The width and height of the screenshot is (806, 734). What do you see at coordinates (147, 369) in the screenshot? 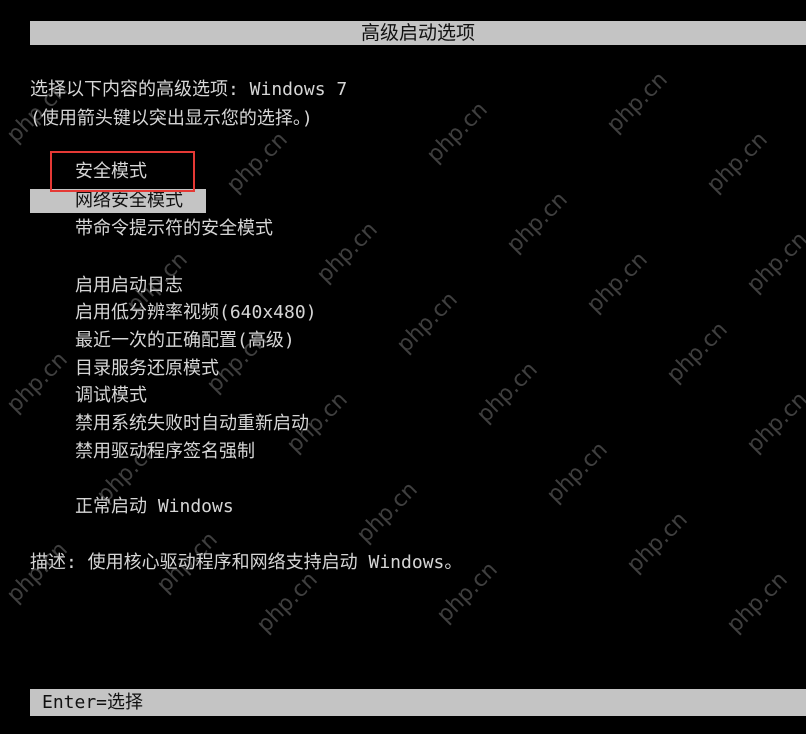
I see `menu-item-directory-services-restore: 目录服务还原模式` at bounding box center [147, 369].